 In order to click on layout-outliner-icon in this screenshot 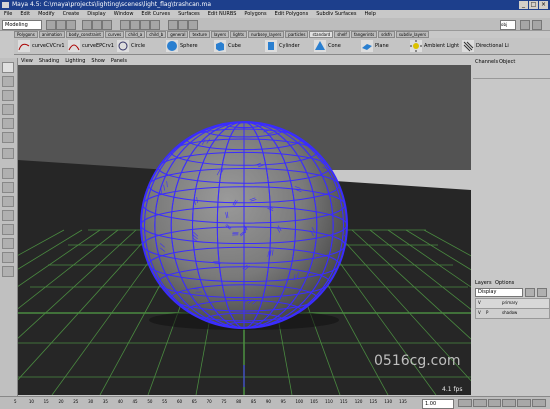, I will do `click(8, 229)`.